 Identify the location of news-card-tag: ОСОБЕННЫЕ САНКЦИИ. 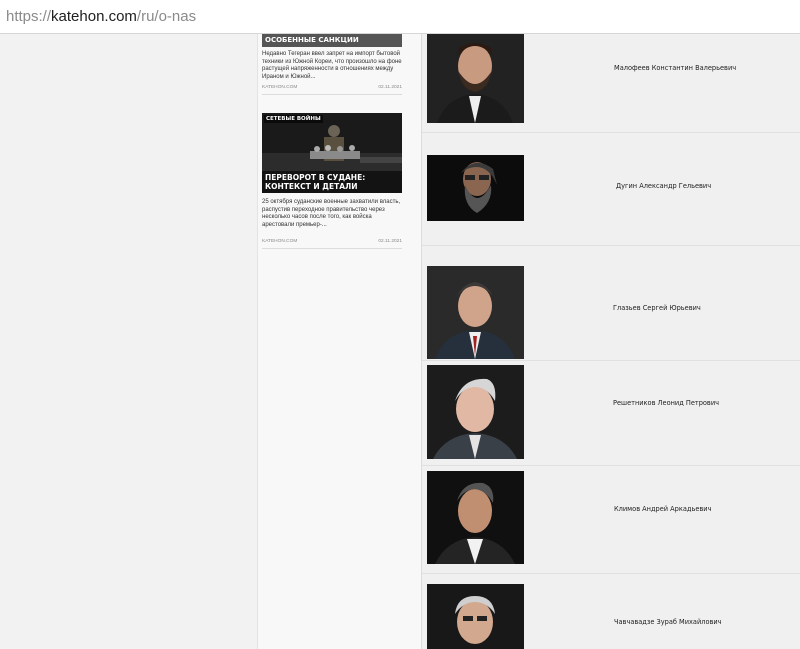
(332, 40).